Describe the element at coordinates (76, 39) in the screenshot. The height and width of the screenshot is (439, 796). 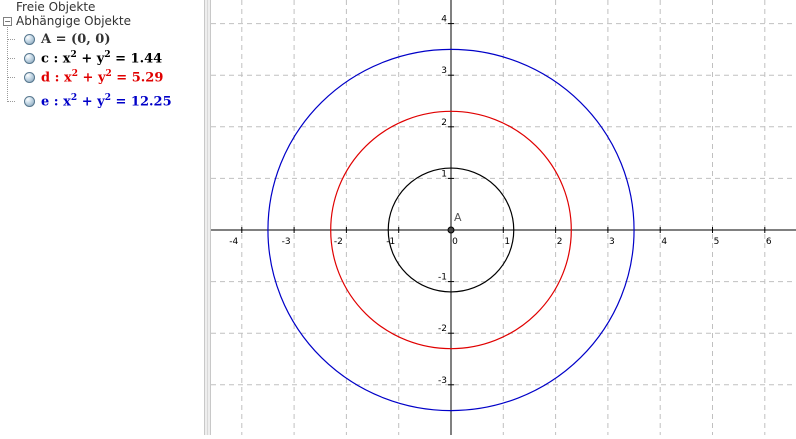
I see `object-definition: A = (0, 0)` at that location.